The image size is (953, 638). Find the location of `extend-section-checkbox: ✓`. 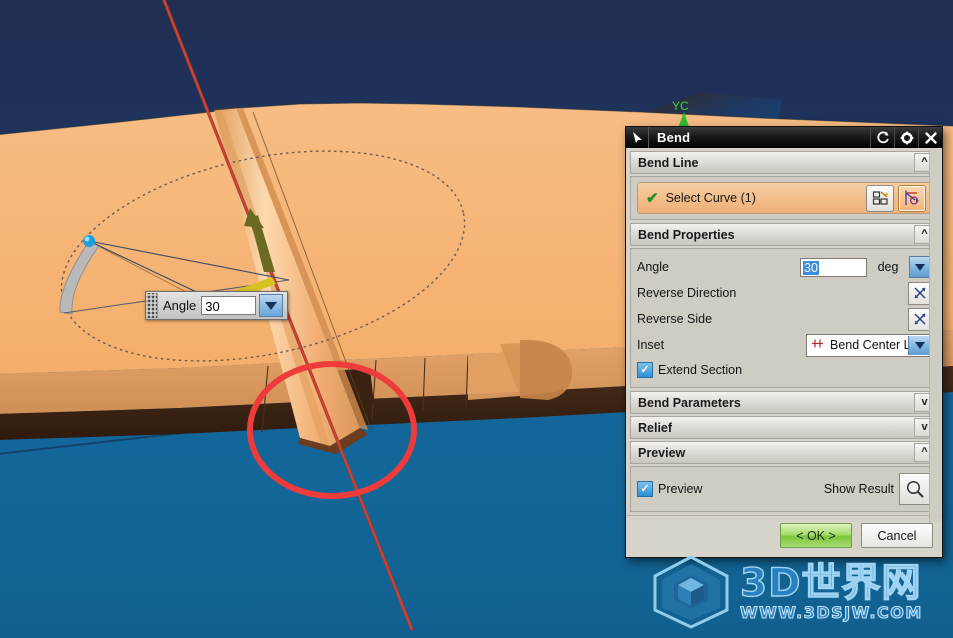

extend-section-checkbox: ✓ is located at coordinates (645, 370).